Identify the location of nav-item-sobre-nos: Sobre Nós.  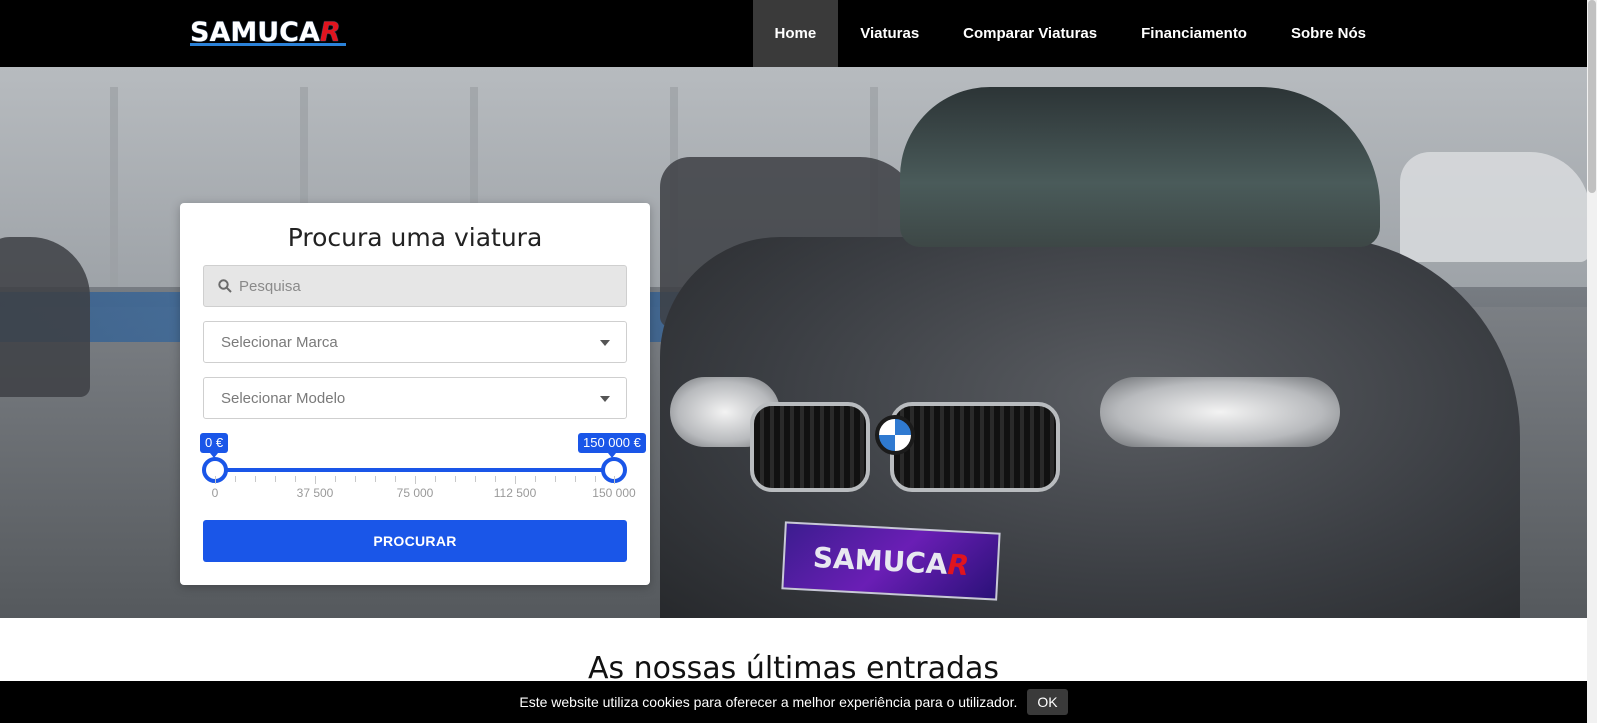
(1328, 33).